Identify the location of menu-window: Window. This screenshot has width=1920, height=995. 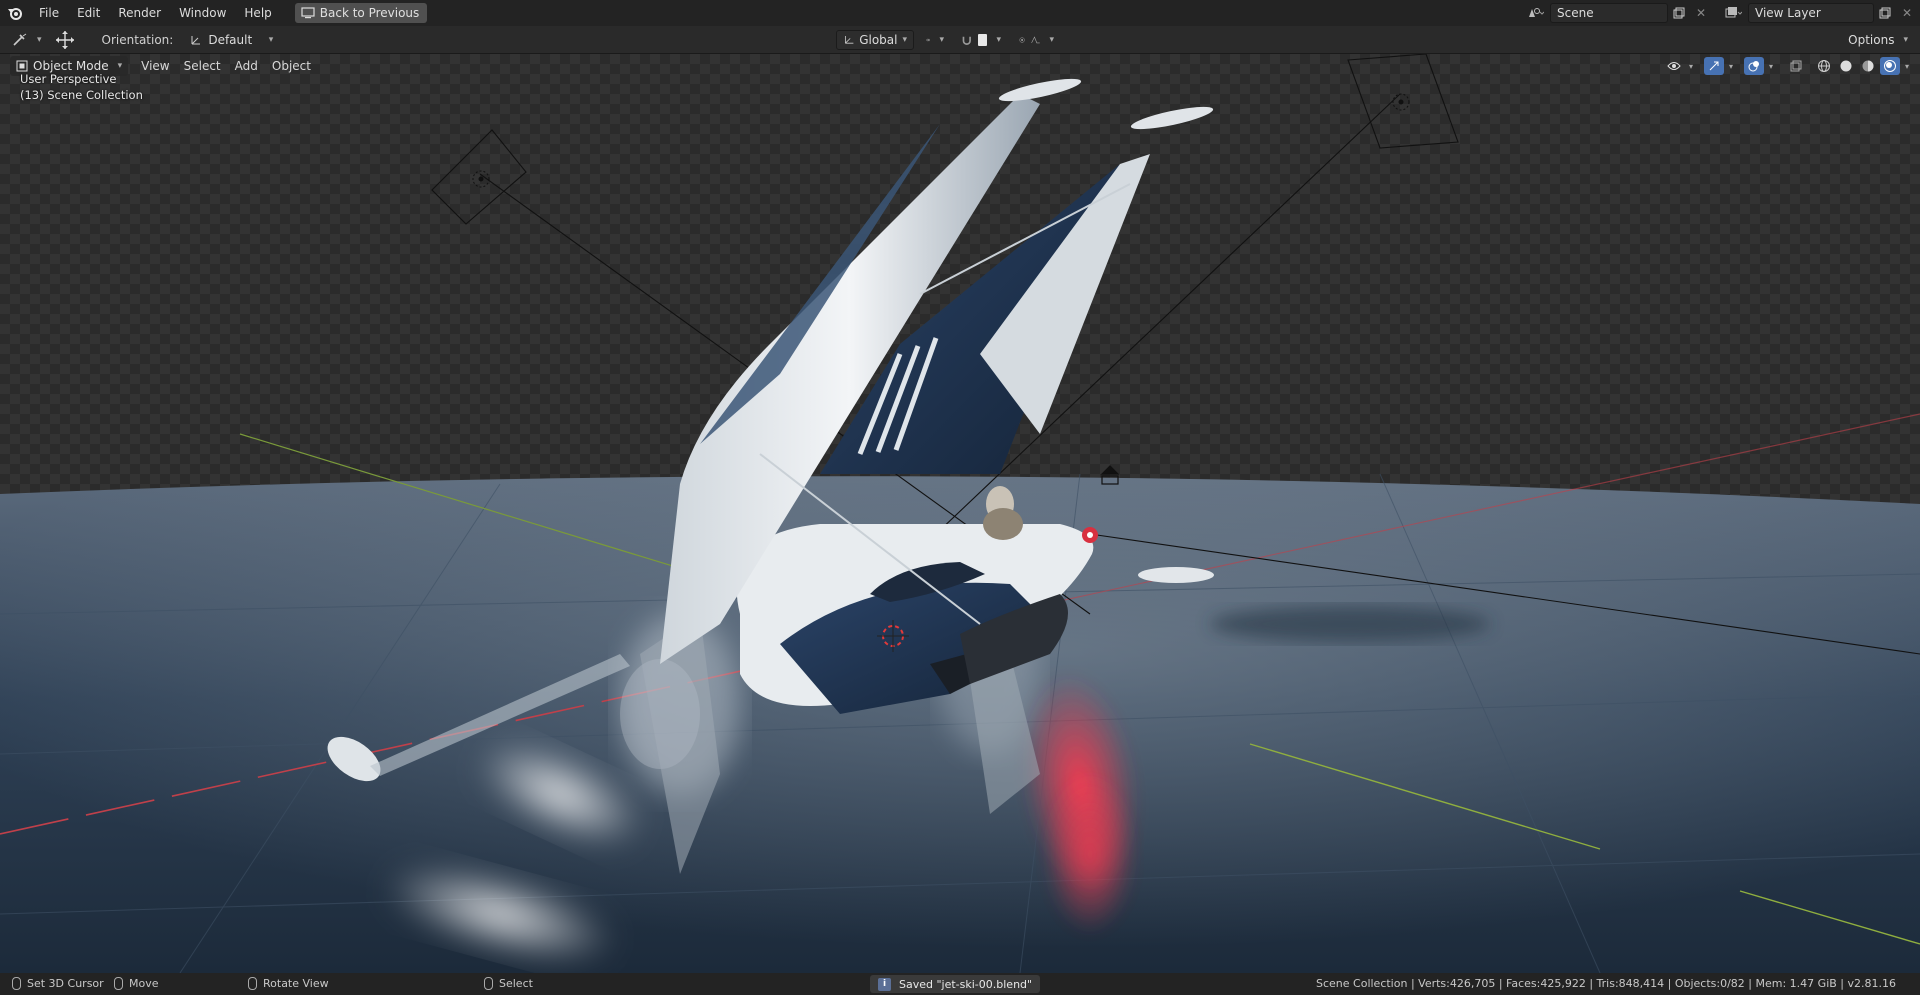
(202, 13).